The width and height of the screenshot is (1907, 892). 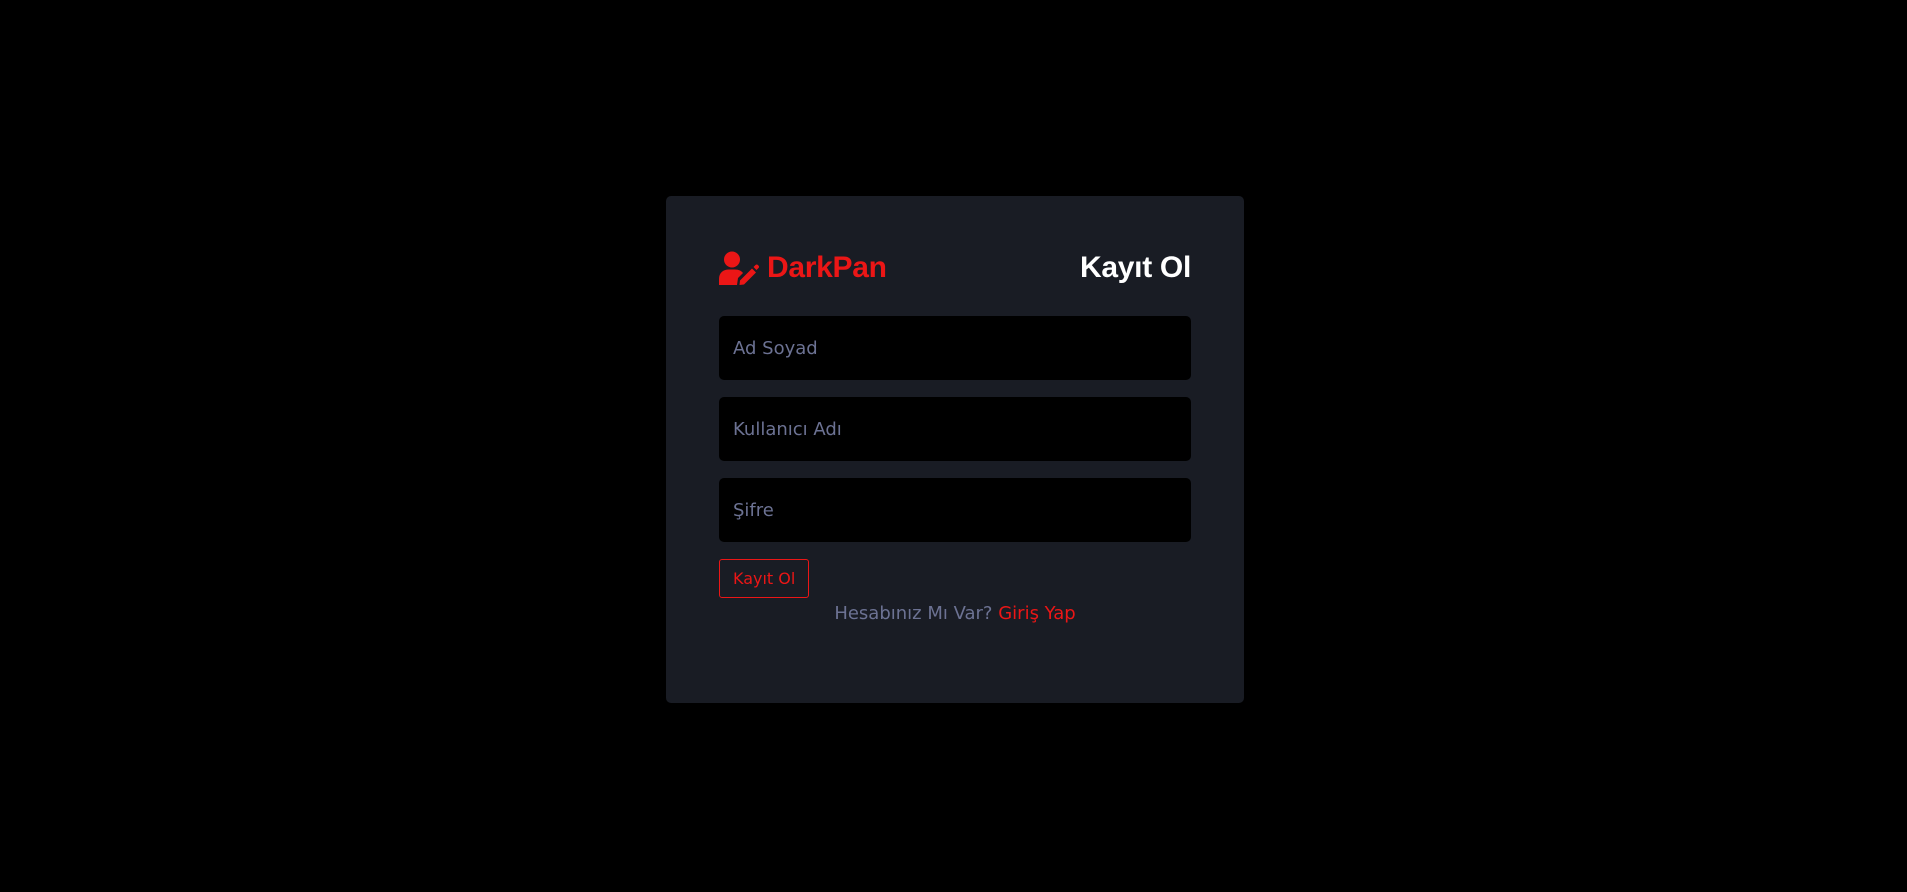 I want to click on card-header: DarkPan Kayıt Ol, so click(x=955, y=268).